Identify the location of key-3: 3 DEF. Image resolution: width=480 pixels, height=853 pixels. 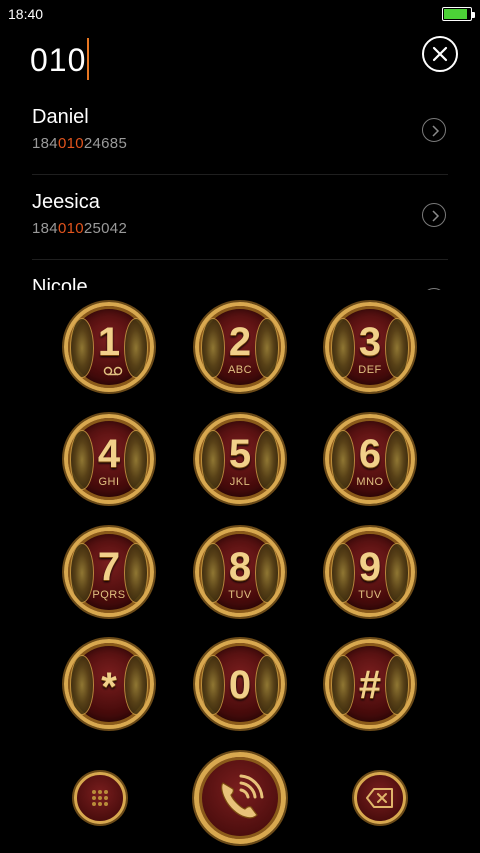
(370, 347).